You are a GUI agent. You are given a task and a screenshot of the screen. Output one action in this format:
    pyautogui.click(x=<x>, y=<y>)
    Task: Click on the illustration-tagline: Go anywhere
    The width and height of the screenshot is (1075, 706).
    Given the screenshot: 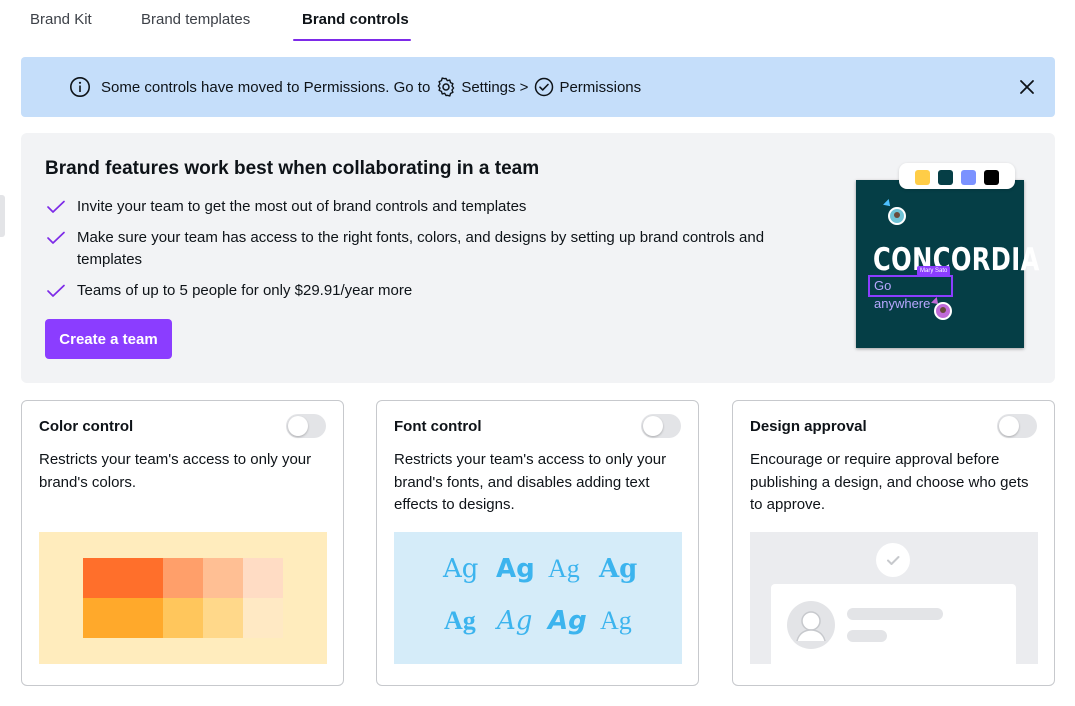 What is the action you would take?
    pyautogui.click(x=910, y=293)
    